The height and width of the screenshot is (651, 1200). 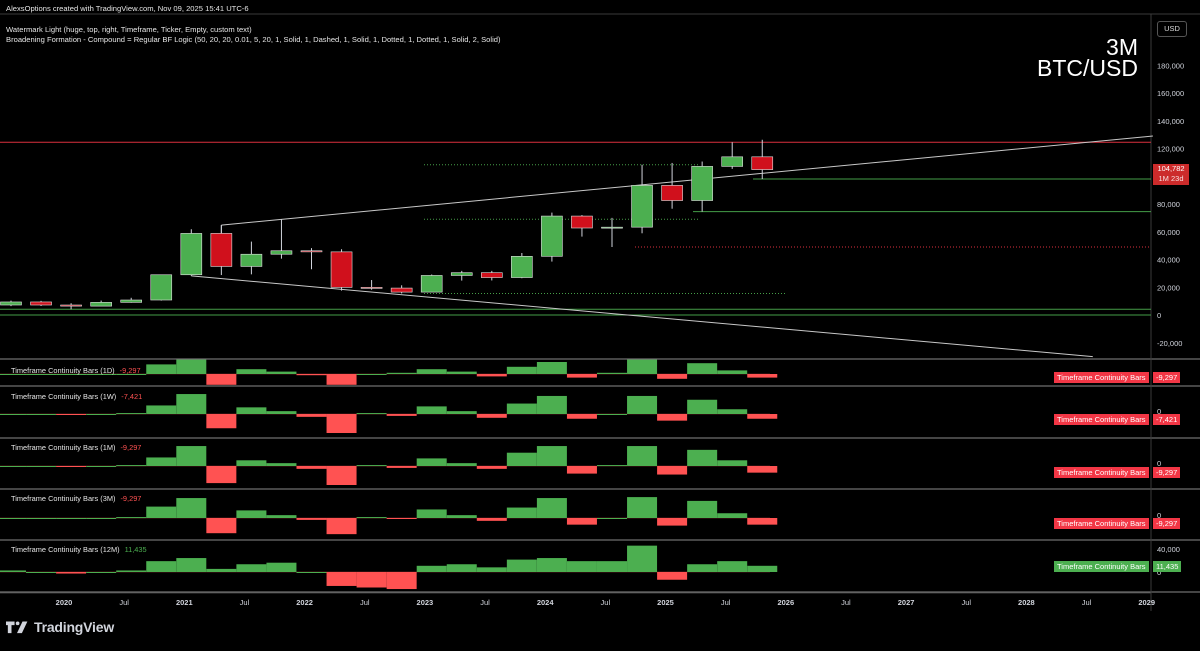 I want to click on pane3-legend: Timeframe Continuity Bars (1M) -9,297, so click(x=76, y=447).